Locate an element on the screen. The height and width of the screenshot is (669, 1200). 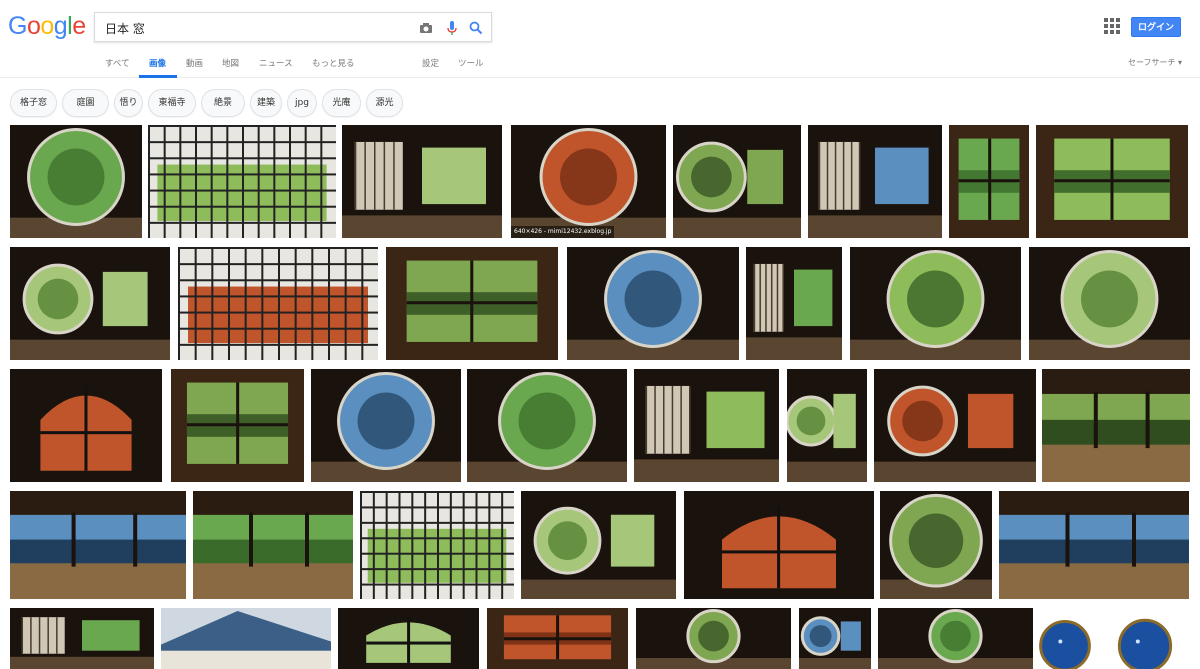
tab-7: ツール is located at coordinates (471, 63).